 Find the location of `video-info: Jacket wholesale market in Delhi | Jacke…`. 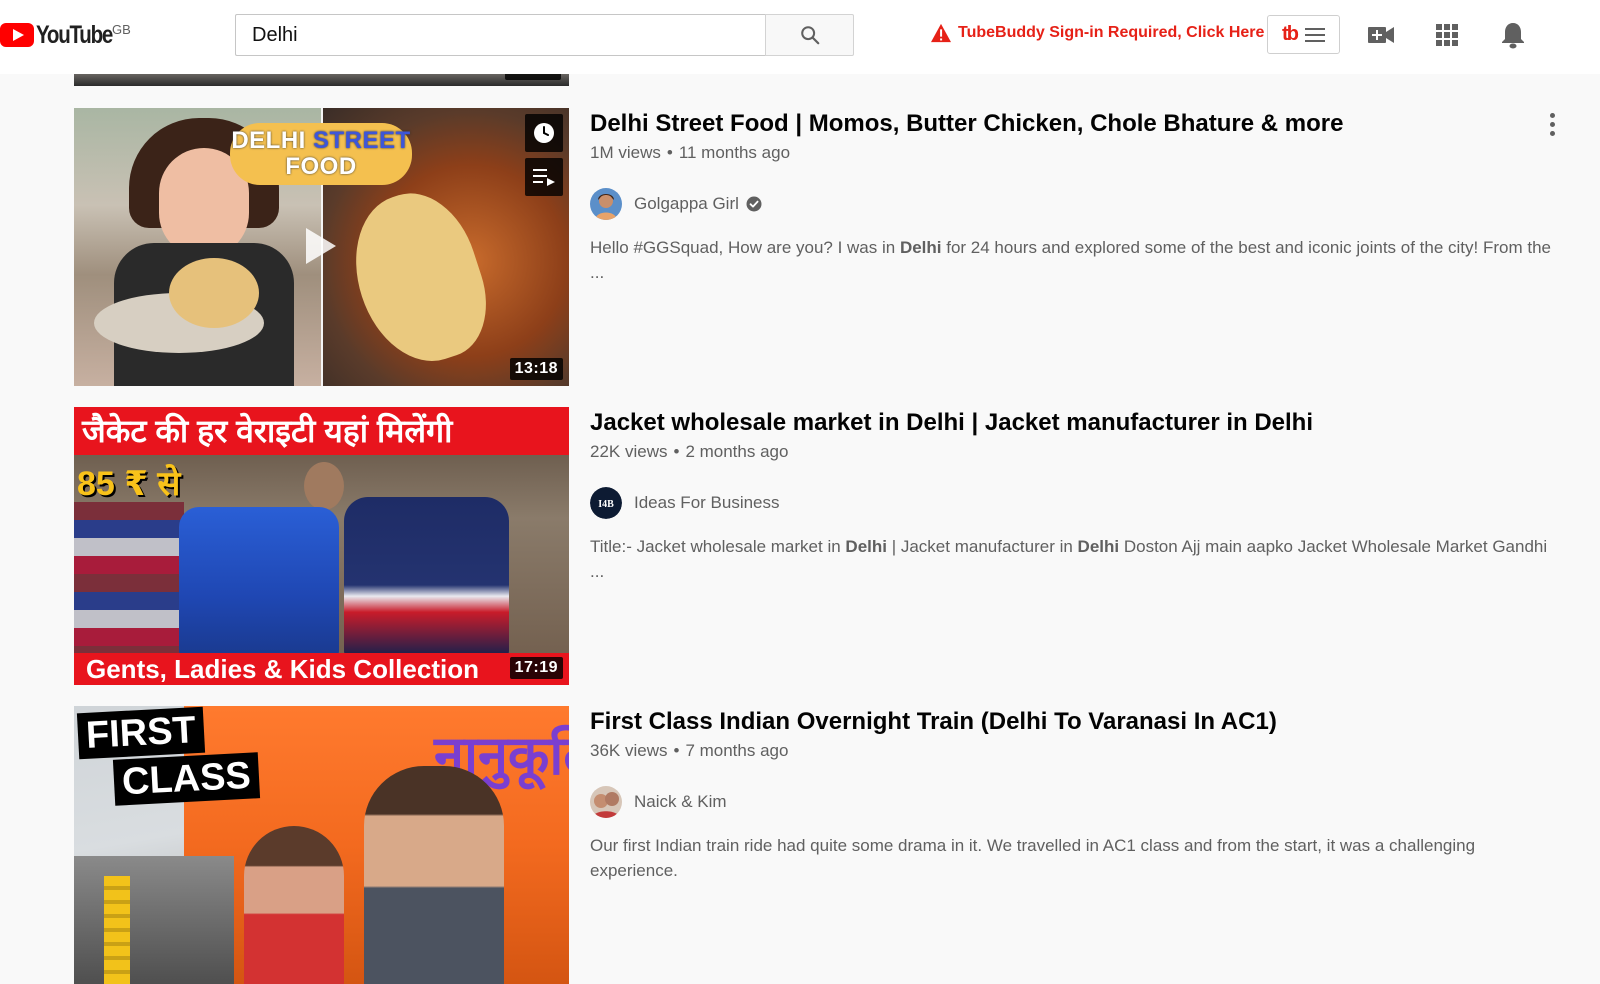

video-info: Jacket wholesale market in Delhi | Jacke… is located at coordinates (1080, 495).